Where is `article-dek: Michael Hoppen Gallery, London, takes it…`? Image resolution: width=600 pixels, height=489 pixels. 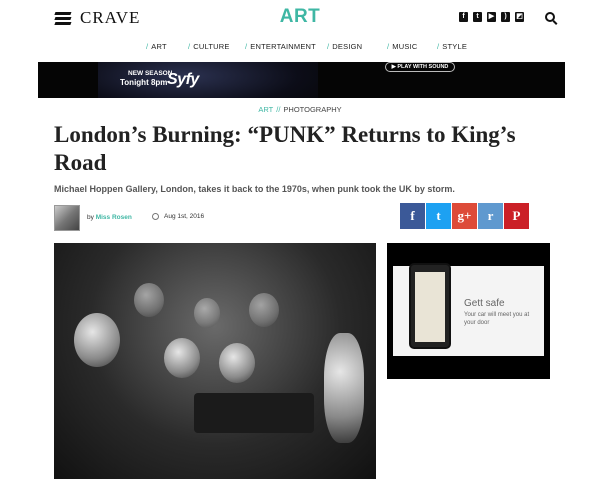
article-dek: Michael Hoppen Gallery, London, takes it… is located at coordinates (254, 189).